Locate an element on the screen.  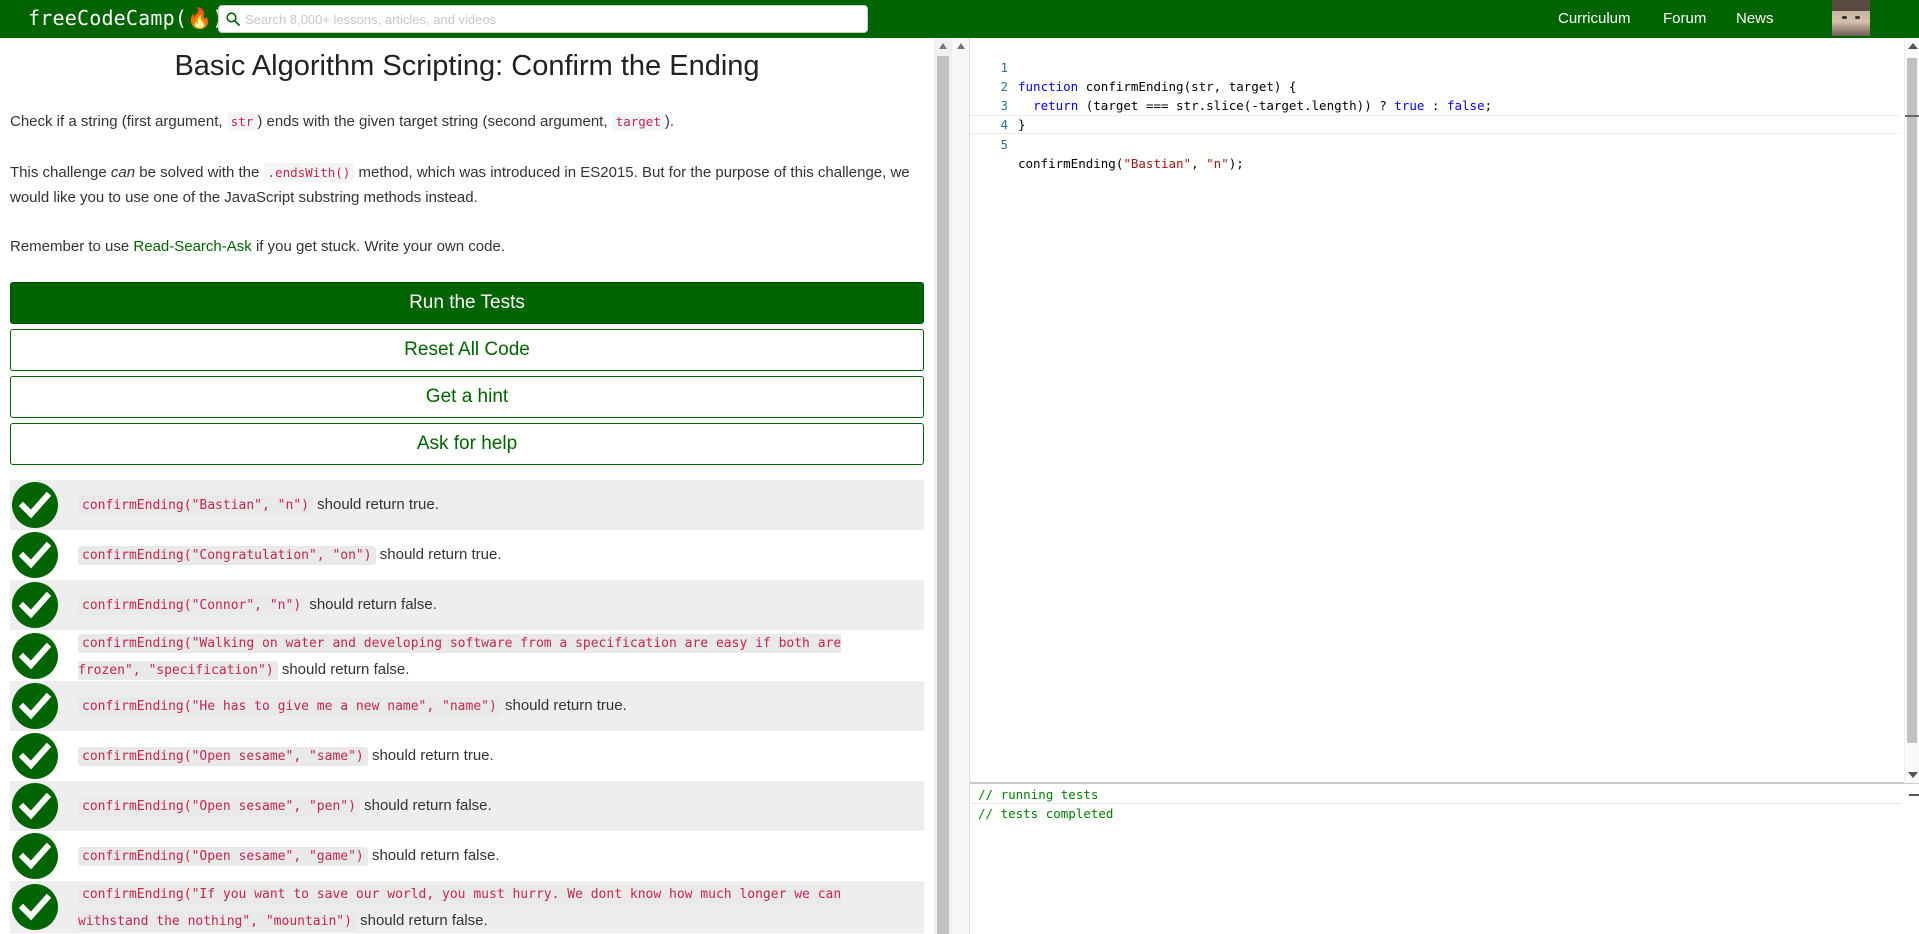
emphasis-text: can is located at coordinates (123, 172).